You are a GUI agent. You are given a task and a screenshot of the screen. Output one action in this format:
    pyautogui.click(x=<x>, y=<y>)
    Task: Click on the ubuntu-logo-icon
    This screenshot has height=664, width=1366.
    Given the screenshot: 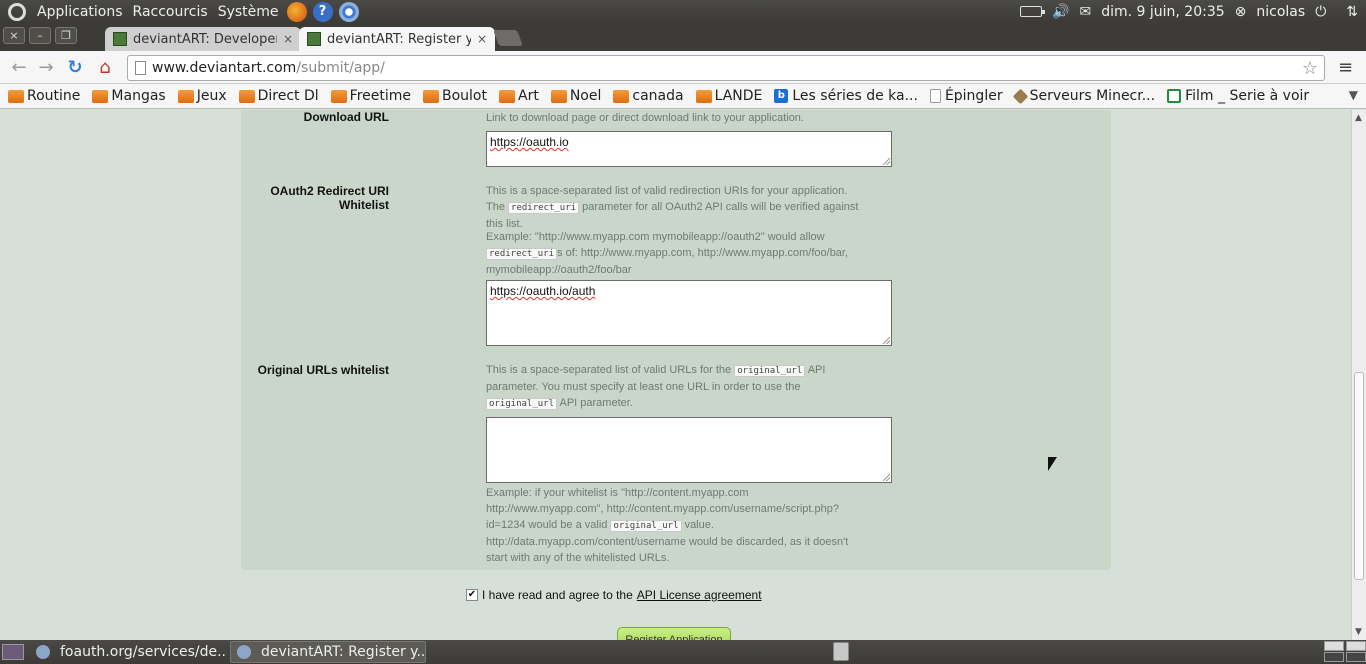 What is the action you would take?
    pyautogui.click(x=17, y=11)
    